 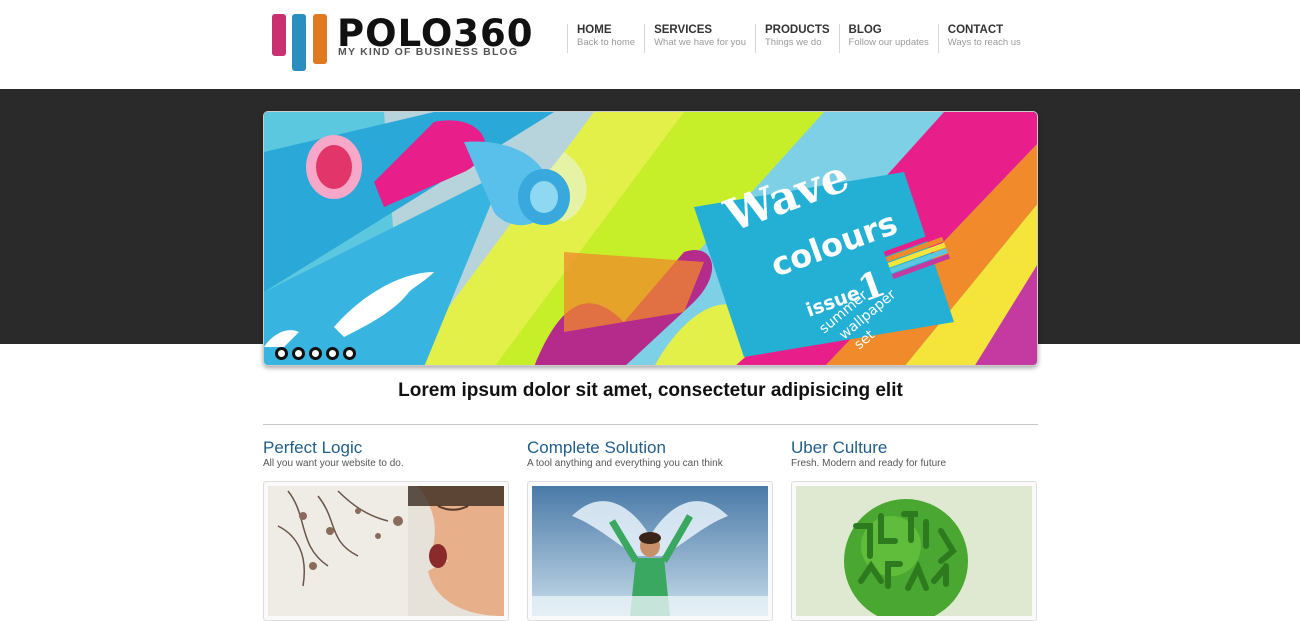 What do you see at coordinates (869, 463) in the screenshot?
I see `feature-subtitle: Fresh. Modern and ready for future` at bounding box center [869, 463].